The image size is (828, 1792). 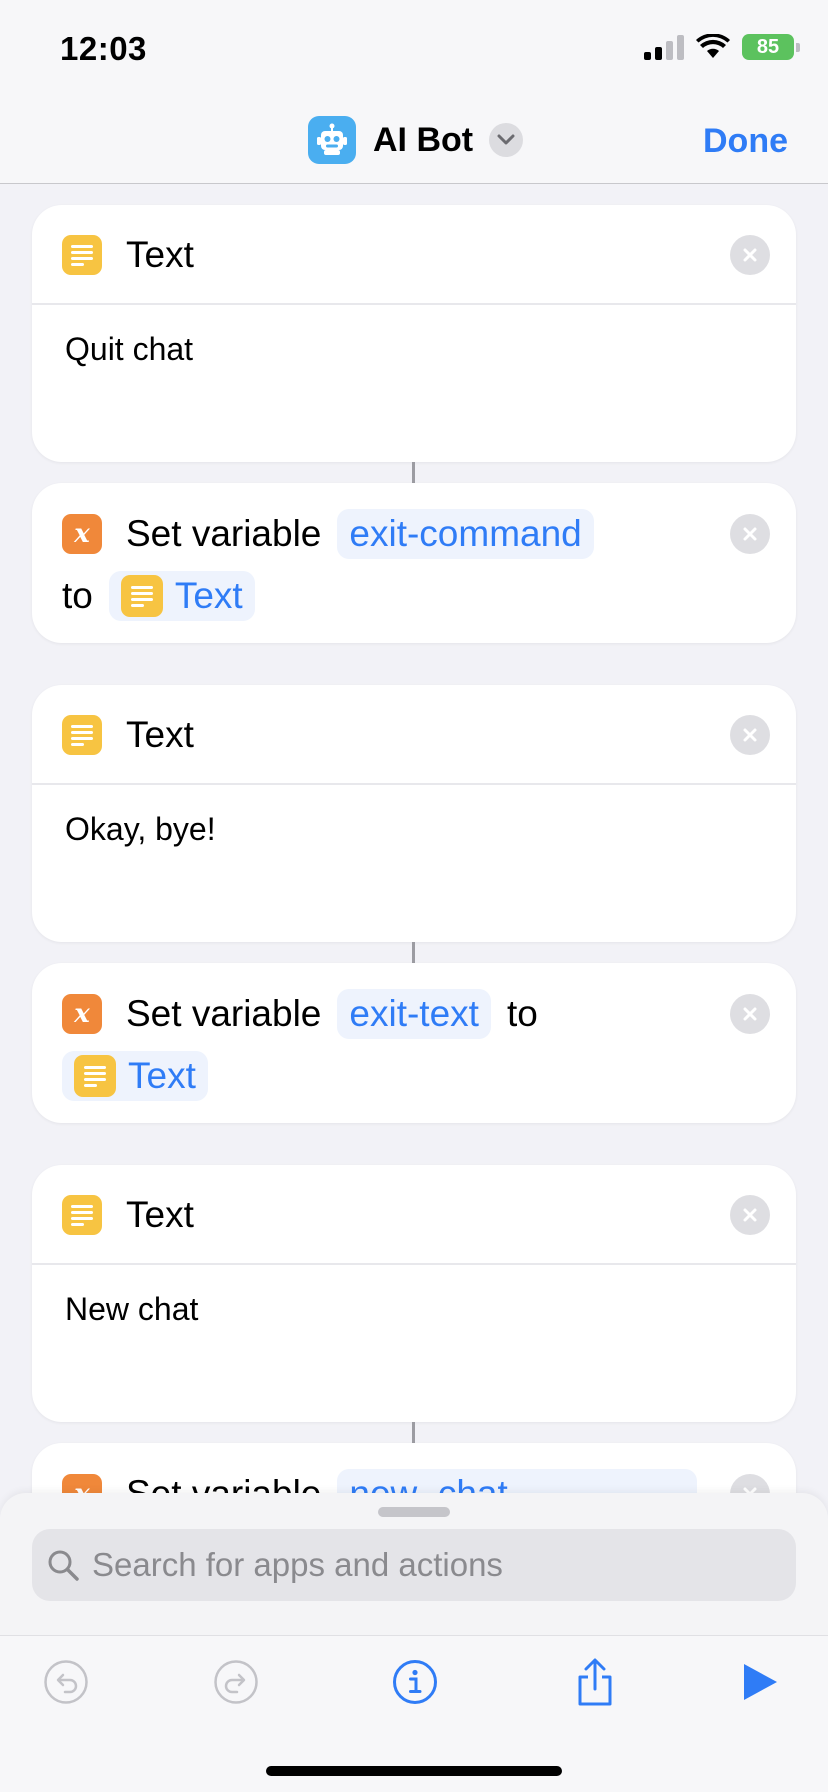 I want to click on battery-level: 85, so click(x=768, y=46).